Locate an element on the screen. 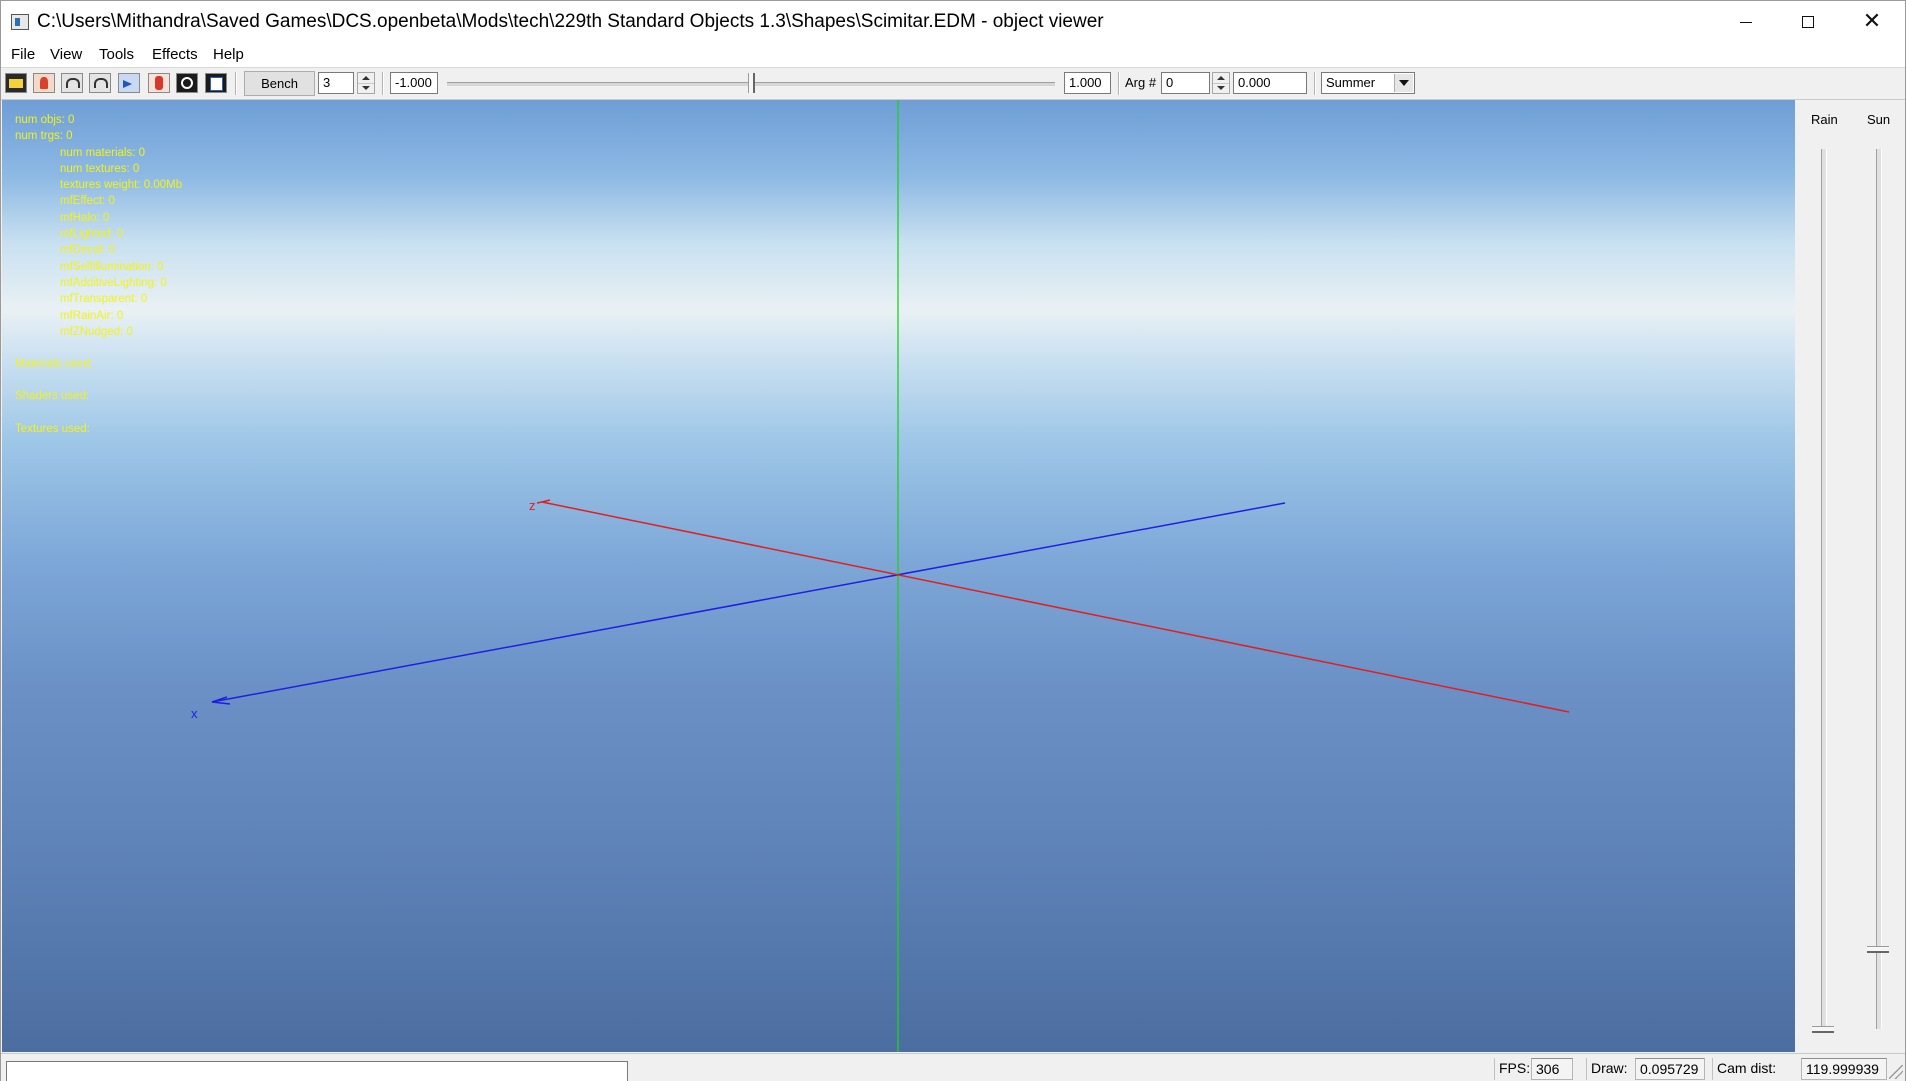  stat-mf-transparent: mfTransparent: 0 is located at coordinates (104, 299).